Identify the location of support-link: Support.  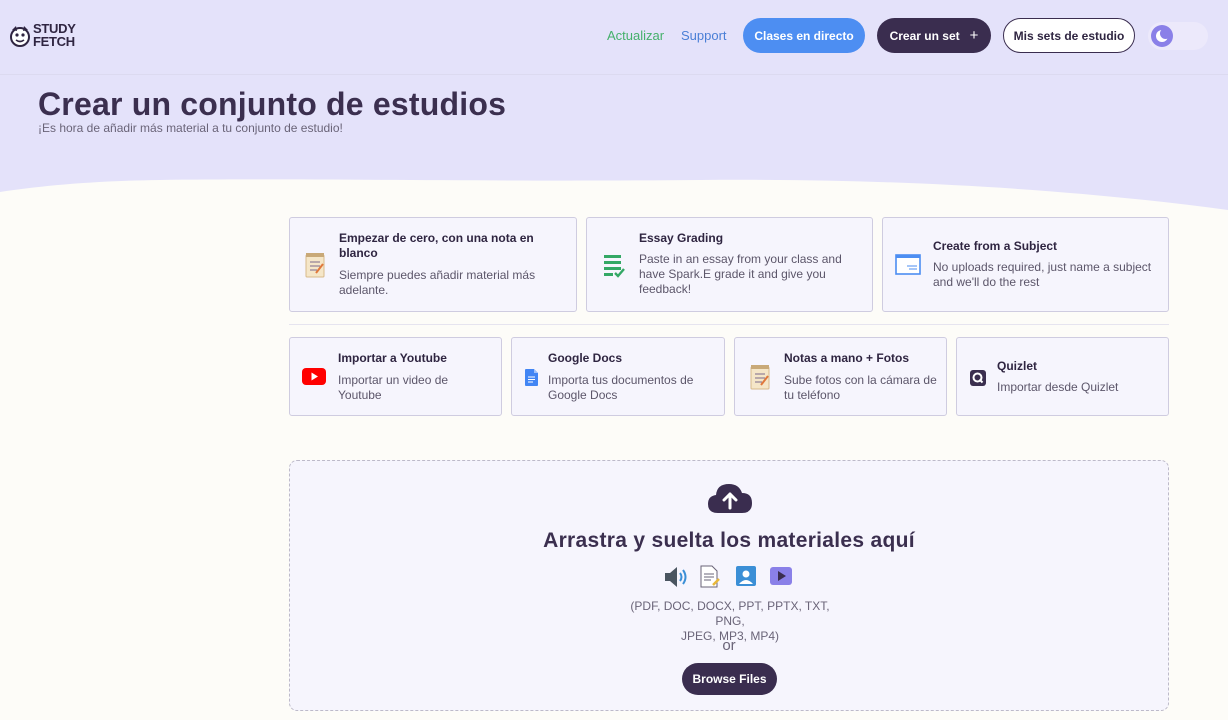
(704, 35).